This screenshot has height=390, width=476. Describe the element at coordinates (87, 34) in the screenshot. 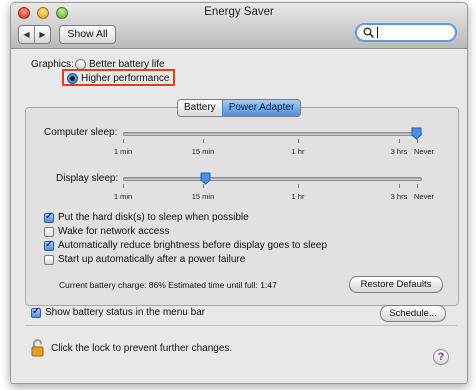

I see `show-all-button: Show All` at that location.